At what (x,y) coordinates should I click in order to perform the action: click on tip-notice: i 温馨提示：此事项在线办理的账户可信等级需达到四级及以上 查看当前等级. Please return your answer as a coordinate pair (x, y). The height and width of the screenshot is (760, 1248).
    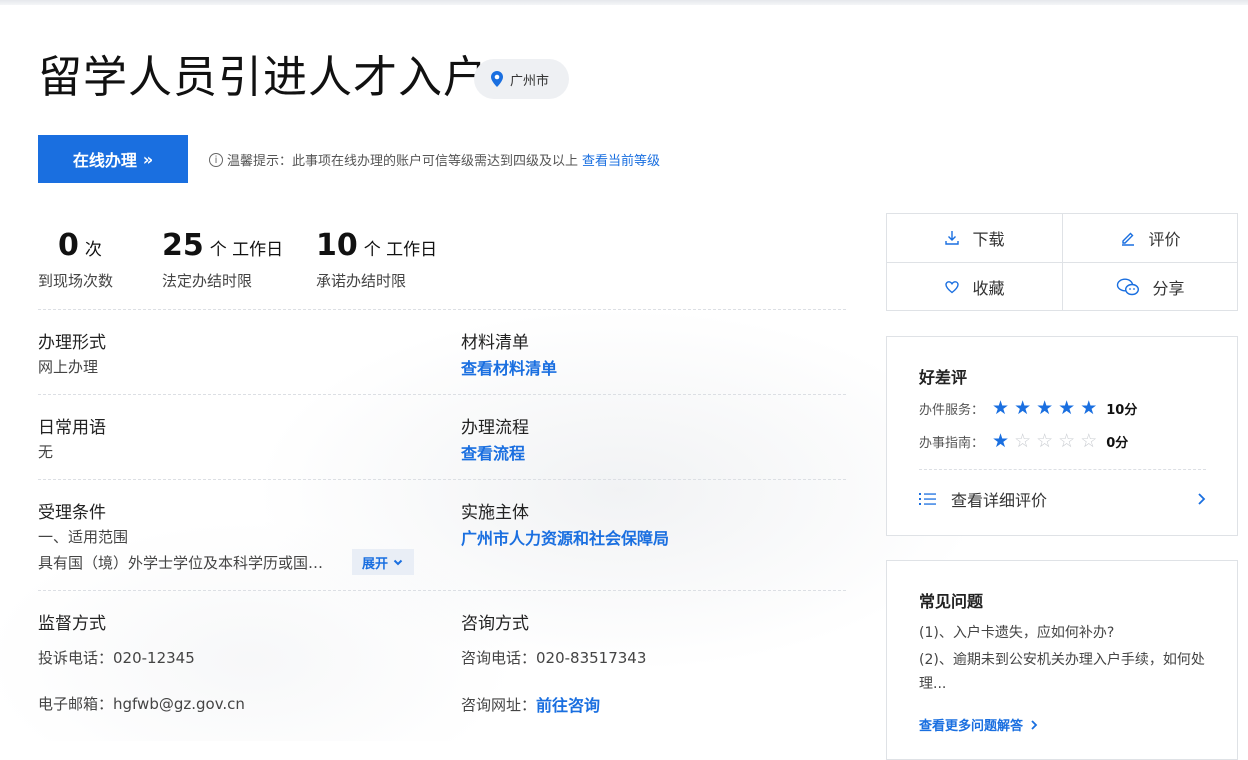
    Looking at the image, I should click on (434, 159).